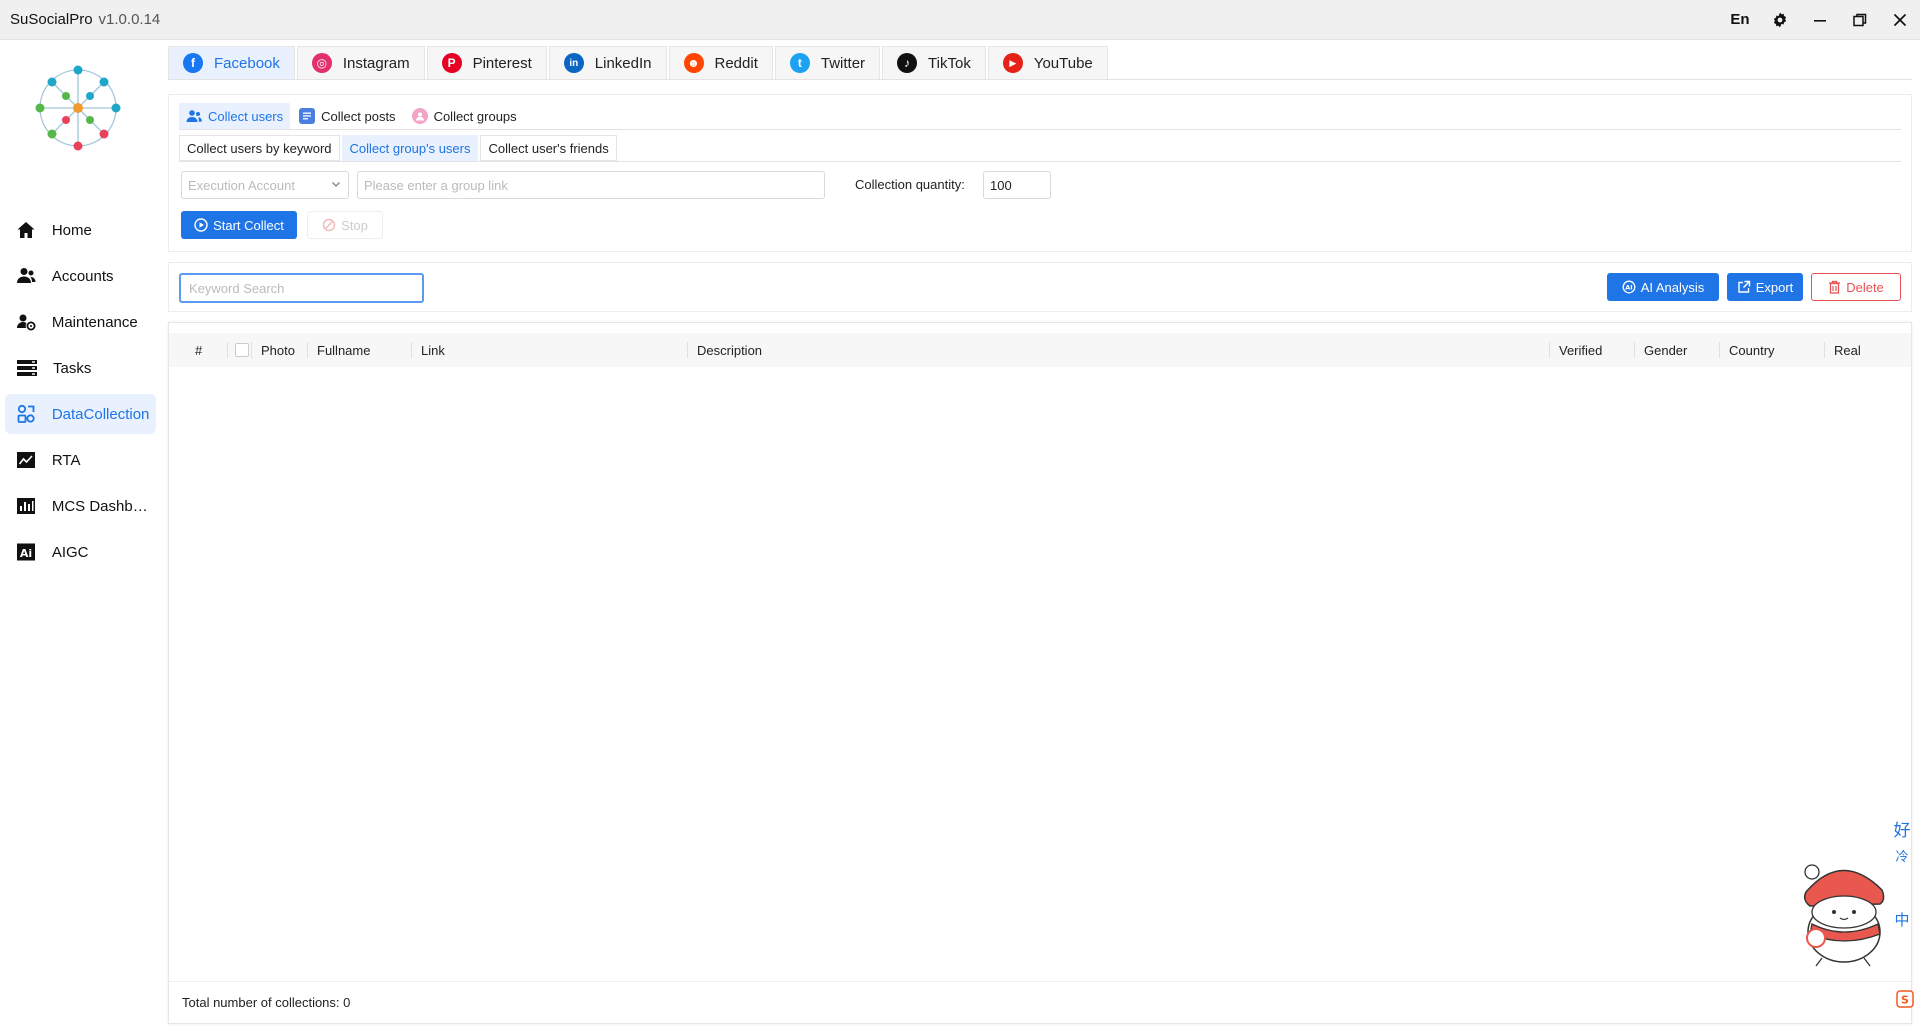 The width and height of the screenshot is (1920, 1032). What do you see at coordinates (80, 506) in the screenshot?
I see `sidebar-item-mcs-dashboard: MCS Dashboard` at bounding box center [80, 506].